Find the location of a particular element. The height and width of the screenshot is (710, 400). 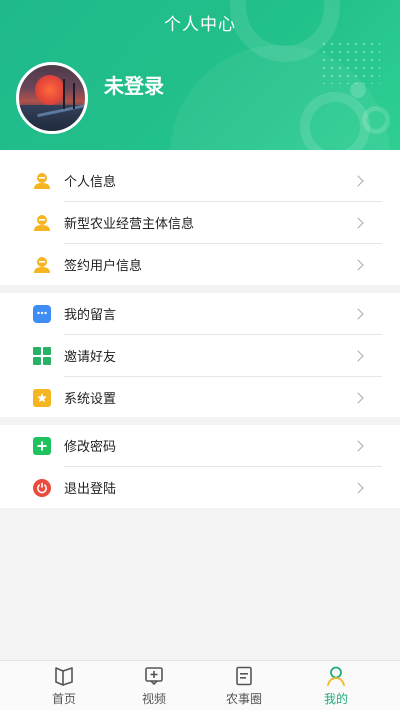

person-icon is located at coordinates (336, 676).